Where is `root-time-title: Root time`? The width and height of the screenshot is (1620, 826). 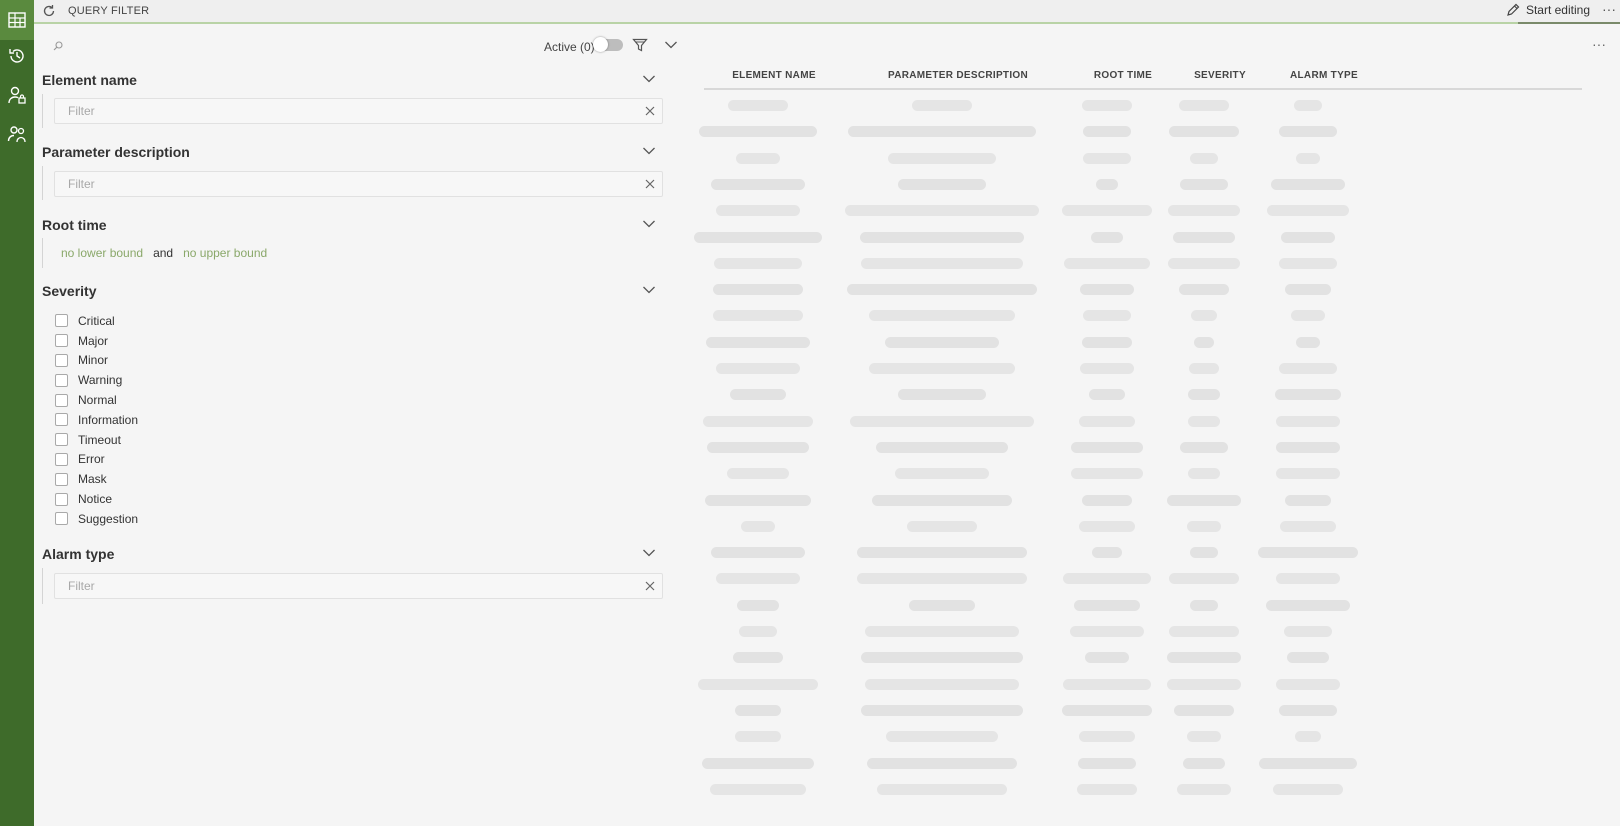 root-time-title: Root time is located at coordinates (74, 225).